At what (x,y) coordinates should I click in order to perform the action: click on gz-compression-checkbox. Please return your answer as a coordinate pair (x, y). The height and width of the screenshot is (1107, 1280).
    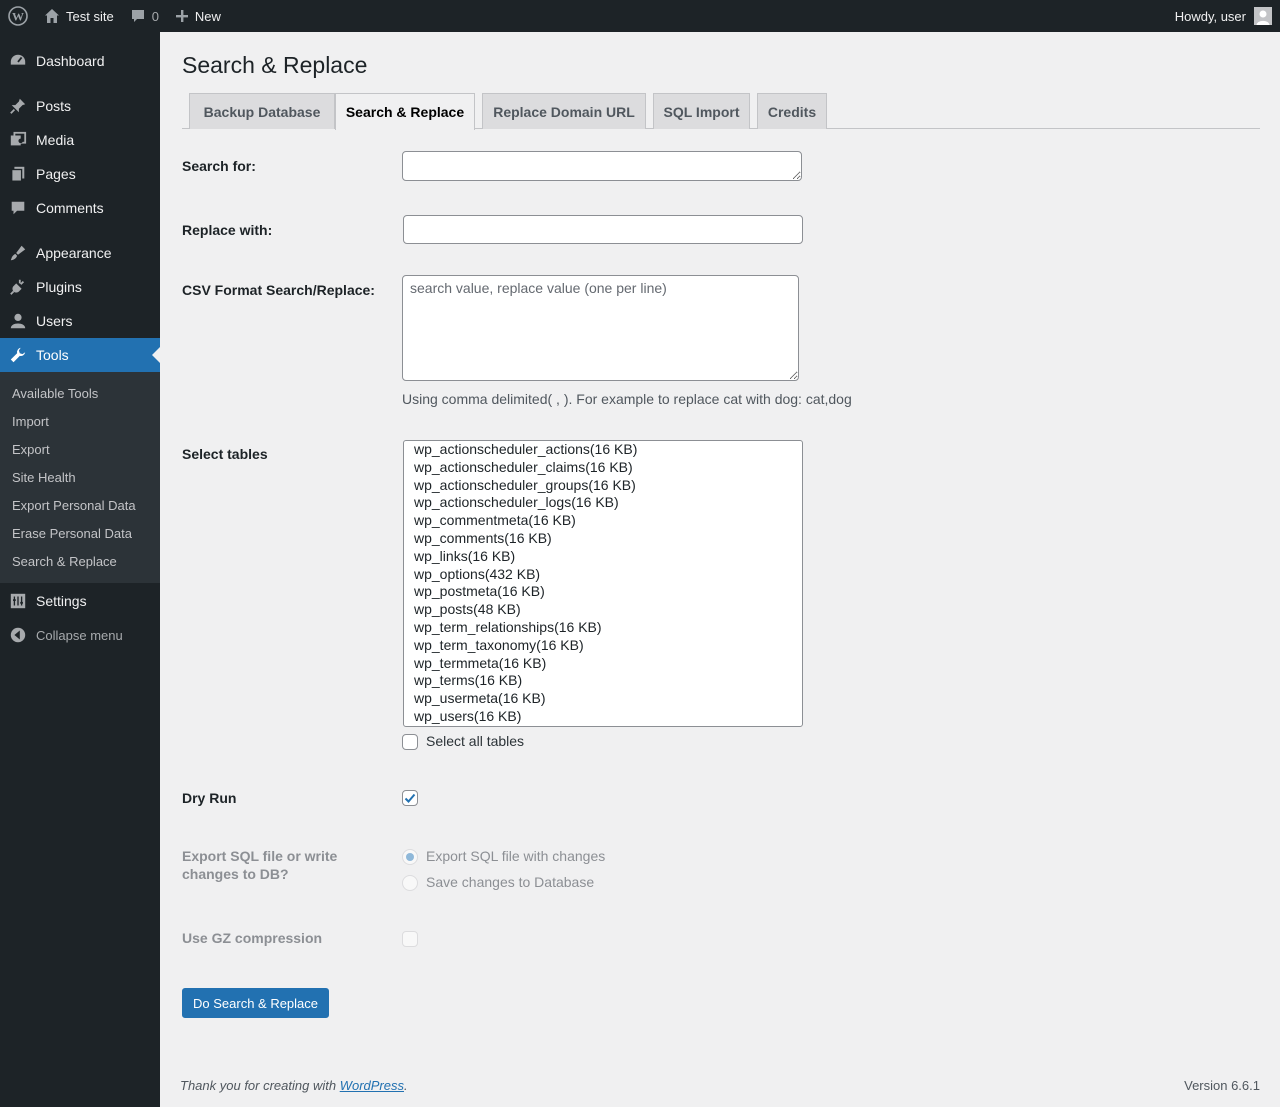
    Looking at the image, I should click on (410, 939).